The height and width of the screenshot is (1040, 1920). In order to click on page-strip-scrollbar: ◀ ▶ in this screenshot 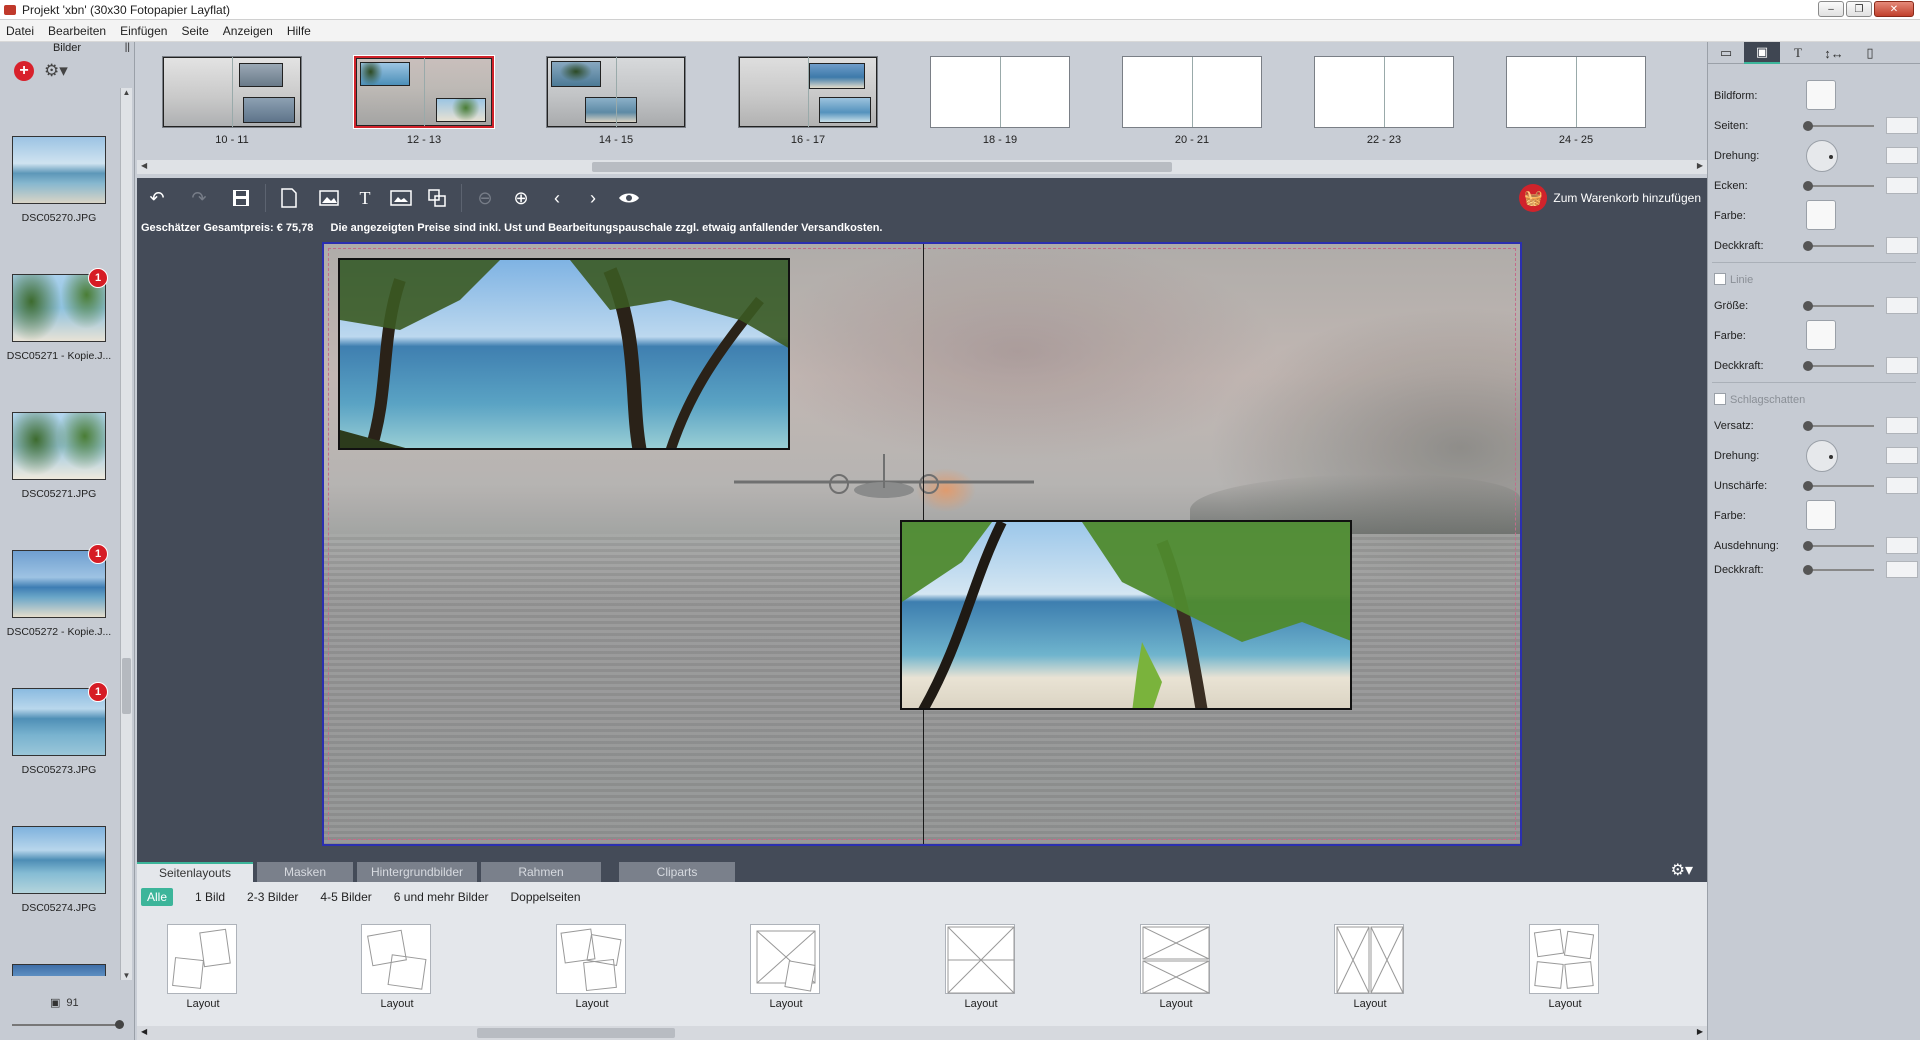, I will do `click(922, 167)`.